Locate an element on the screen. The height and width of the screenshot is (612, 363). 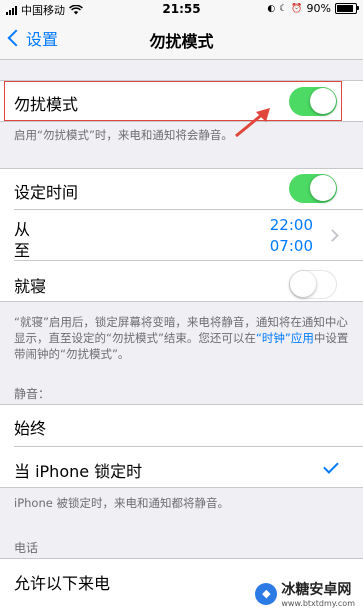
location-icon: ◐ is located at coordinates (271, 8).